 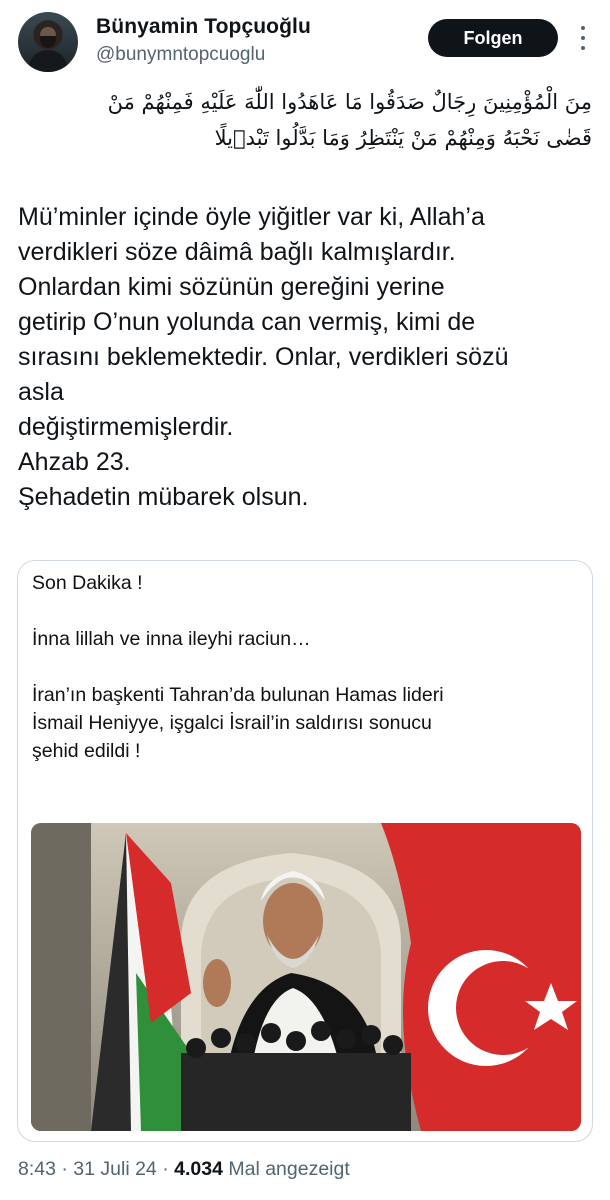 What do you see at coordinates (41, 392) in the screenshot?
I see `tweet-line: asla` at bounding box center [41, 392].